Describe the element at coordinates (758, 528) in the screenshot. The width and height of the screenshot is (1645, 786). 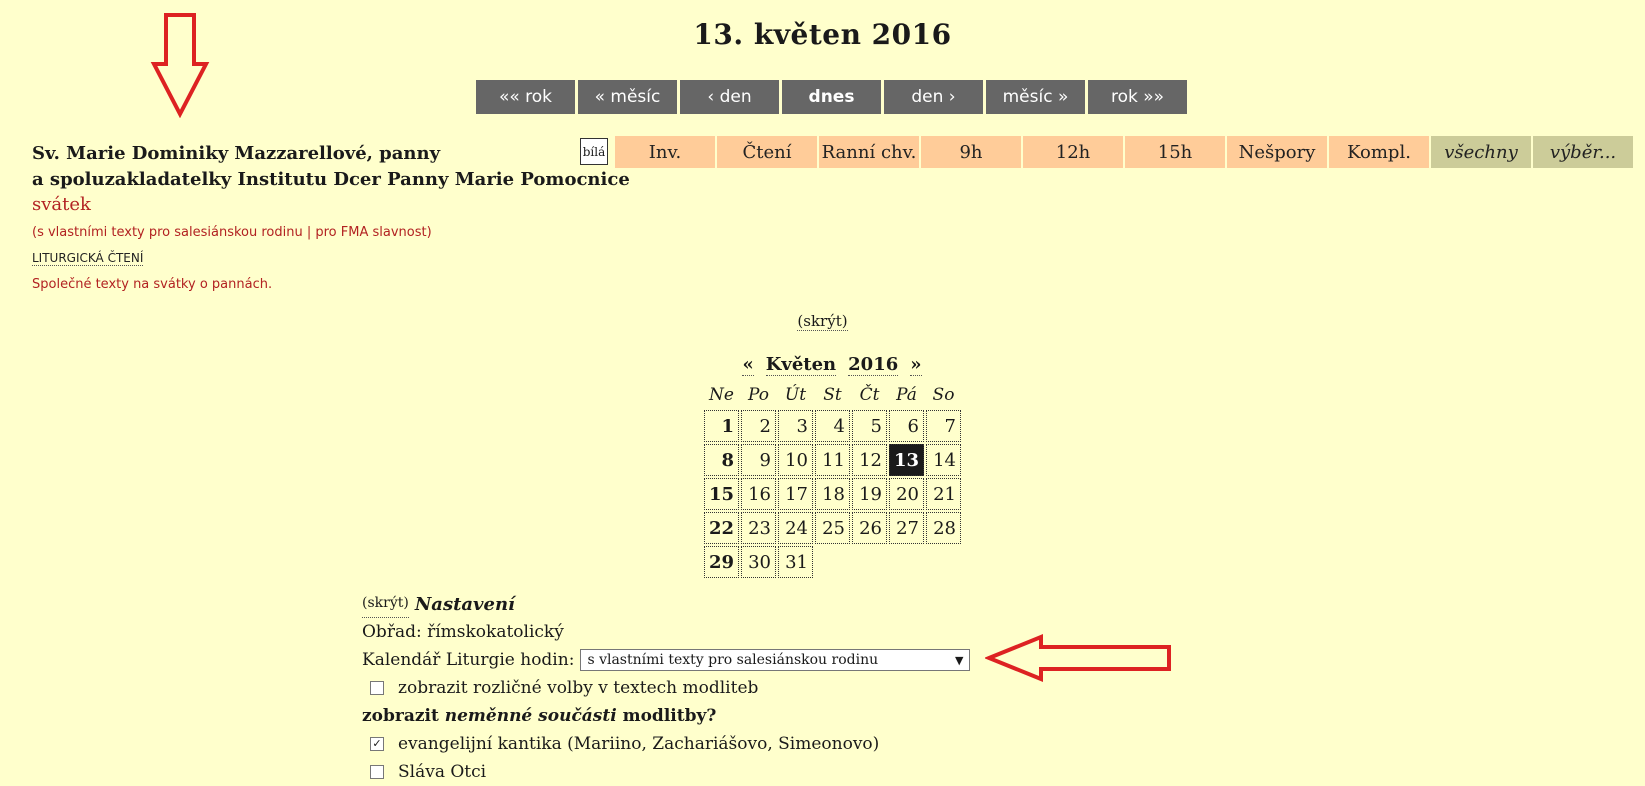
I see `calendar-day: 23` at that location.